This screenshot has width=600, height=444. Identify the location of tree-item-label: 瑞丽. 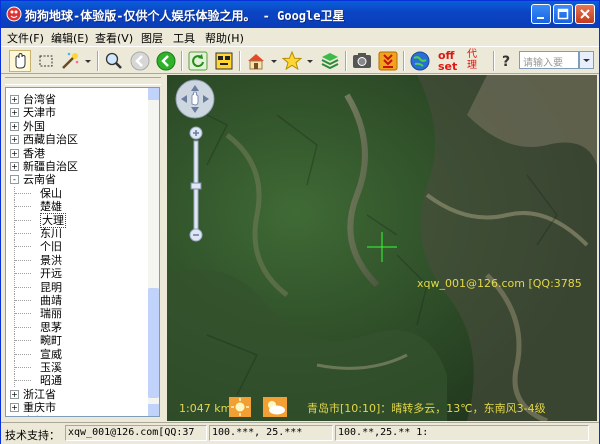
(51, 314).